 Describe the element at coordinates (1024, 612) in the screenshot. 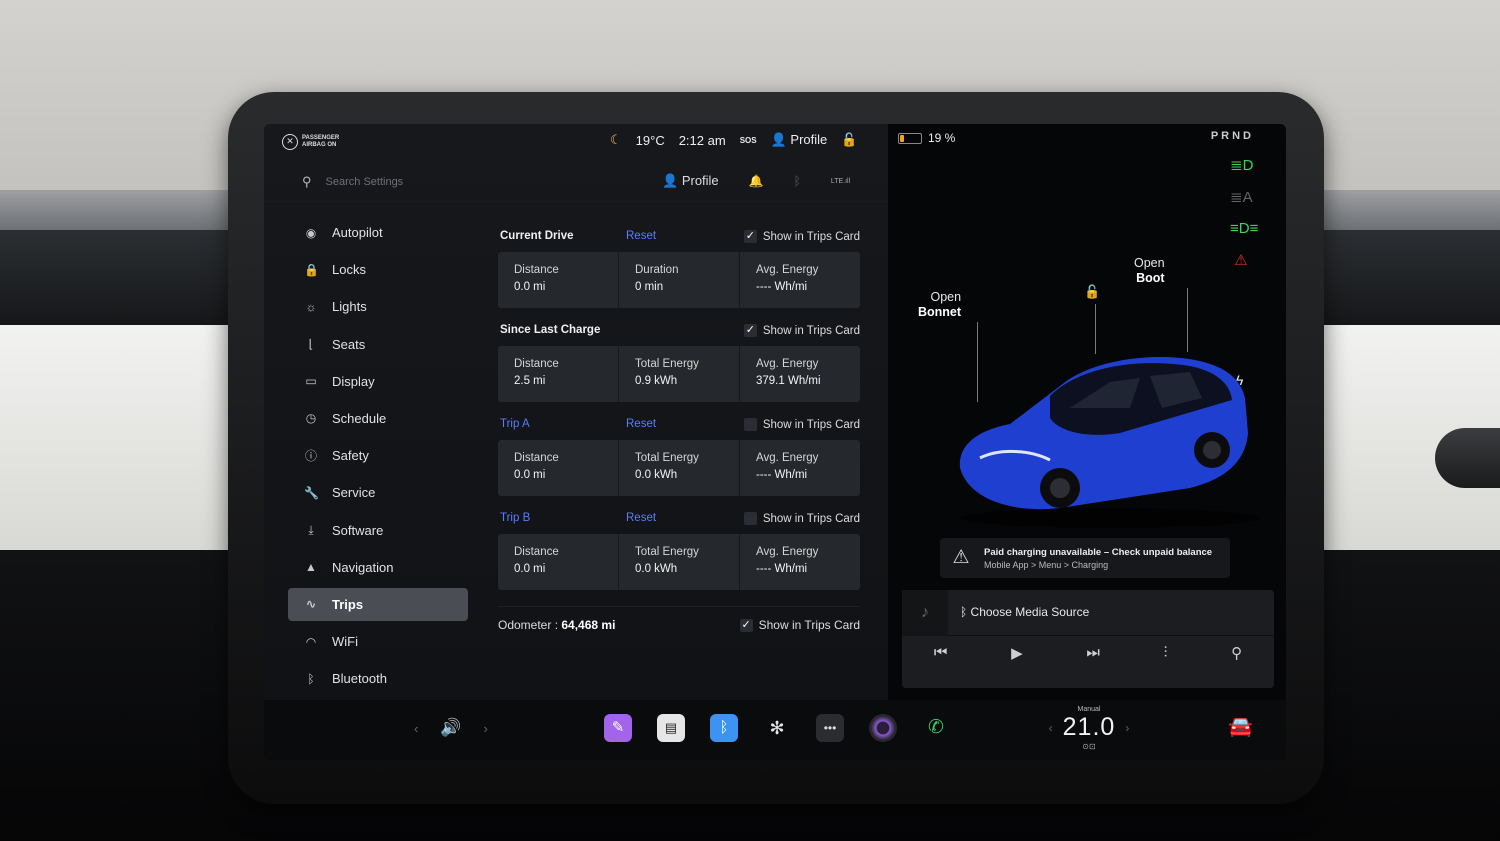

I see `choose-media-source-button: ᛒ Choose Media Source` at that location.